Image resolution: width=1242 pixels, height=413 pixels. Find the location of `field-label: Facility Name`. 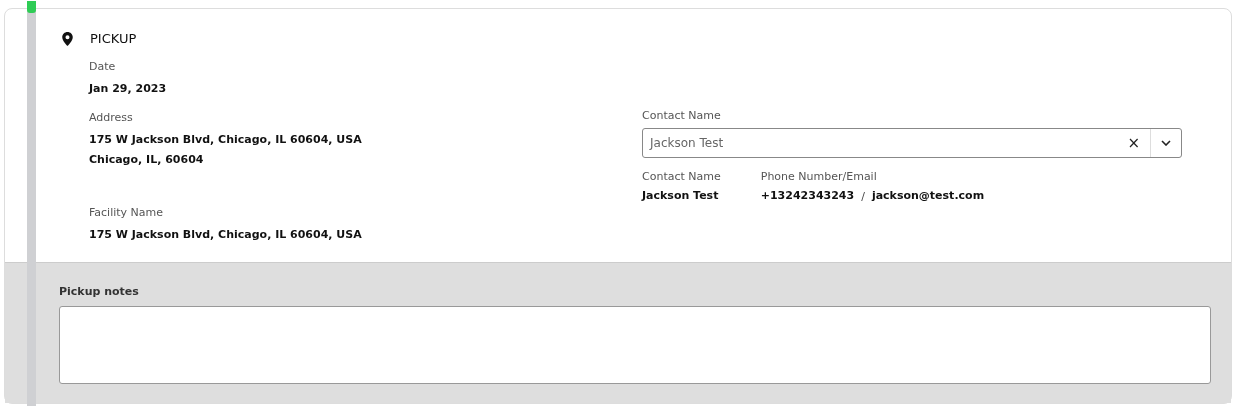

field-label: Facility Name is located at coordinates (127, 213).